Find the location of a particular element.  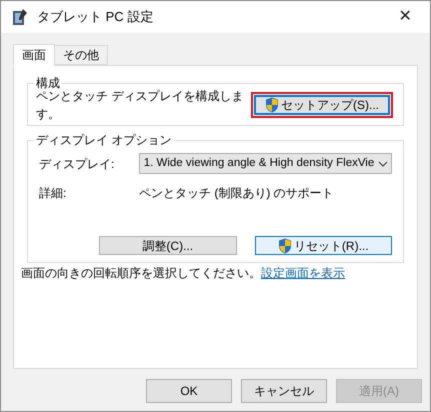

field-label: 詳細: is located at coordinates (53, 193).